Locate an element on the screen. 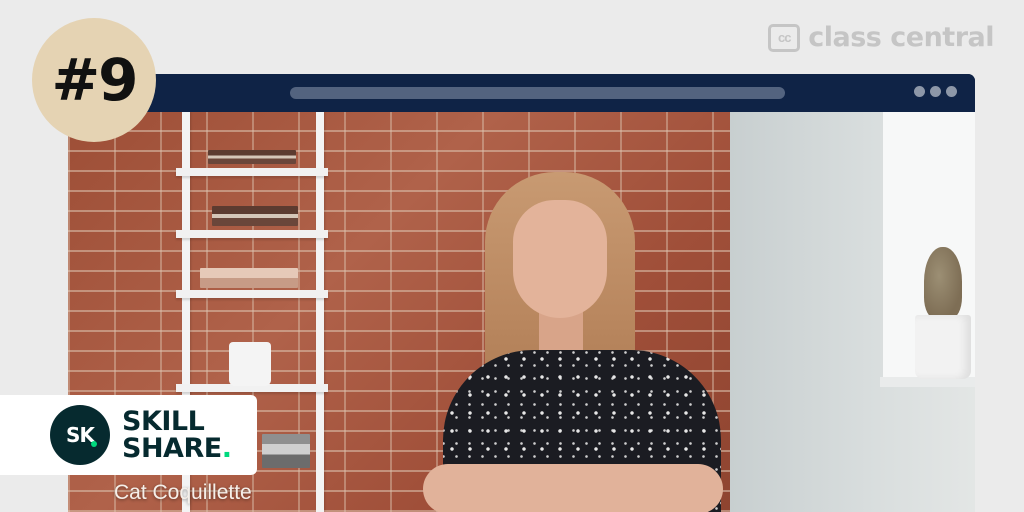 This screenshot has height=512, width=1024. rank-text: #9 is located at coordinates (95, 80).